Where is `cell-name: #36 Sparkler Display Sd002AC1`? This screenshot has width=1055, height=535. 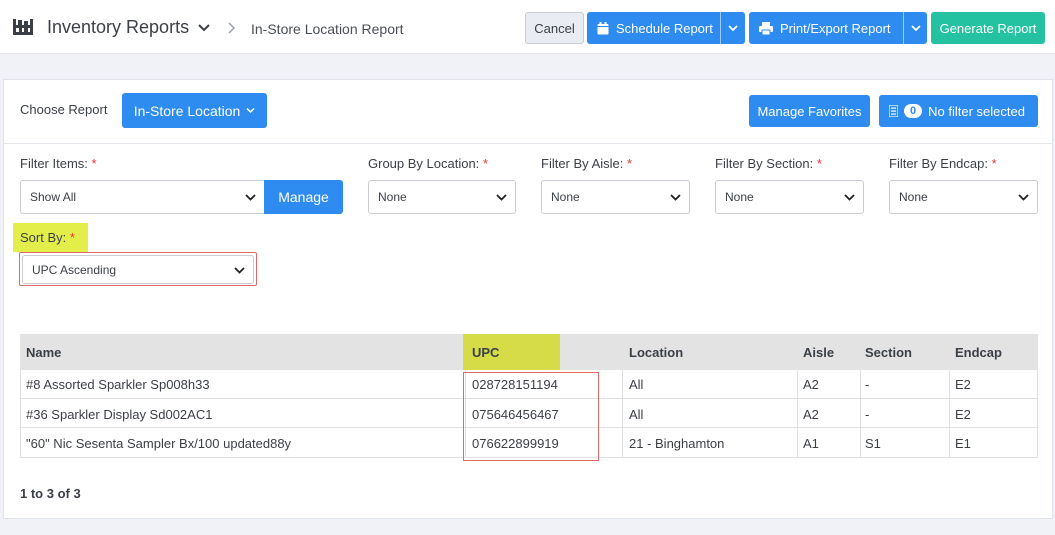 cell-name: #36 Sparkler Display Sd002AC1 is located at coordinates (119, 414).